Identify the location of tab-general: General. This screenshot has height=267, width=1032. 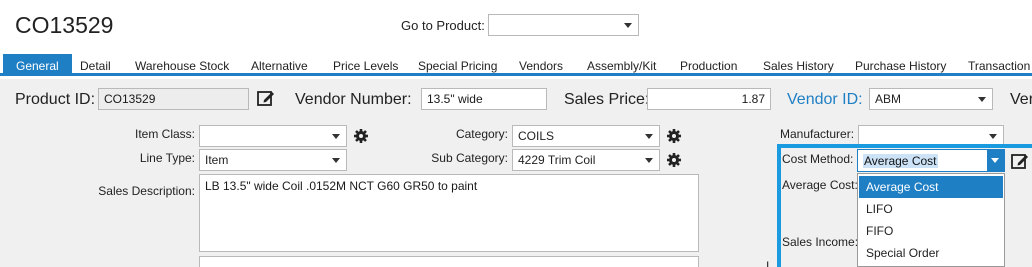
(37, 65).